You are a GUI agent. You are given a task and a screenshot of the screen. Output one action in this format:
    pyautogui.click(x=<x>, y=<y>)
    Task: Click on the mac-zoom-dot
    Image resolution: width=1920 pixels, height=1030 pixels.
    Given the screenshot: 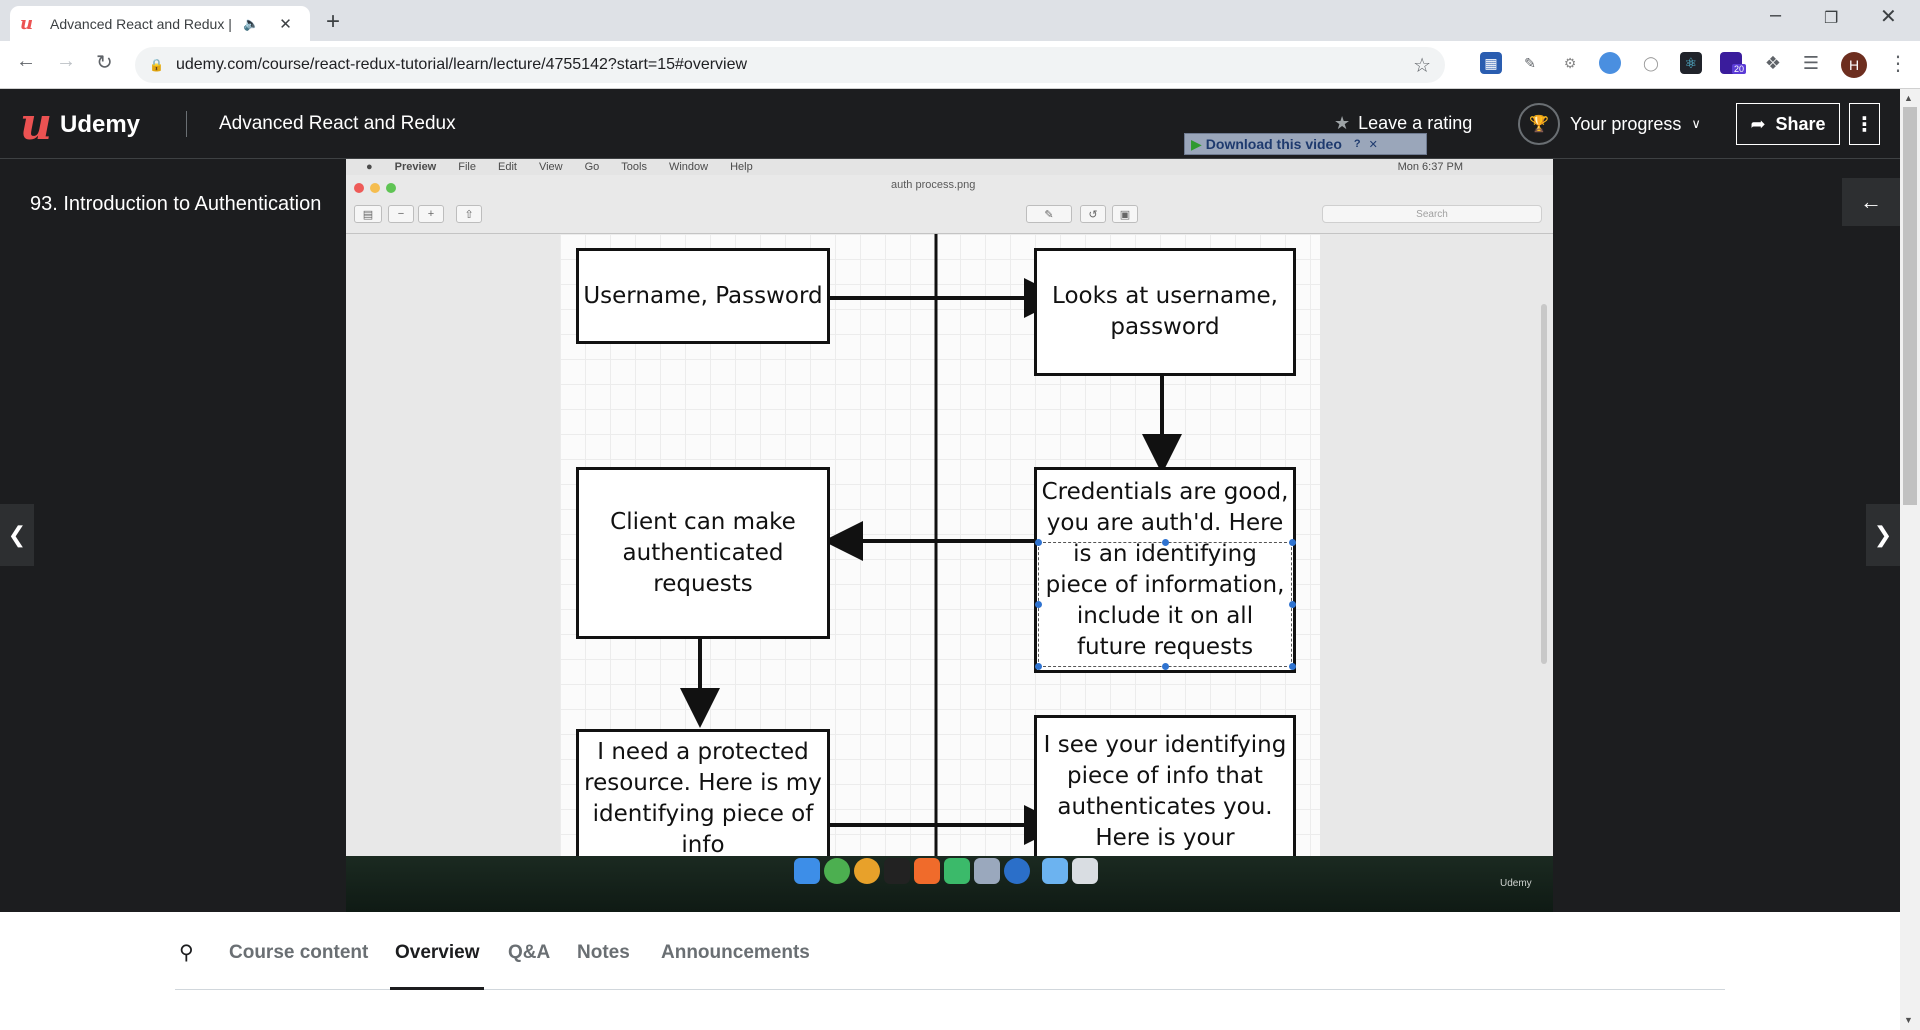 What is the action you would take?
    pyautogui.click(x=391, y=188)
    